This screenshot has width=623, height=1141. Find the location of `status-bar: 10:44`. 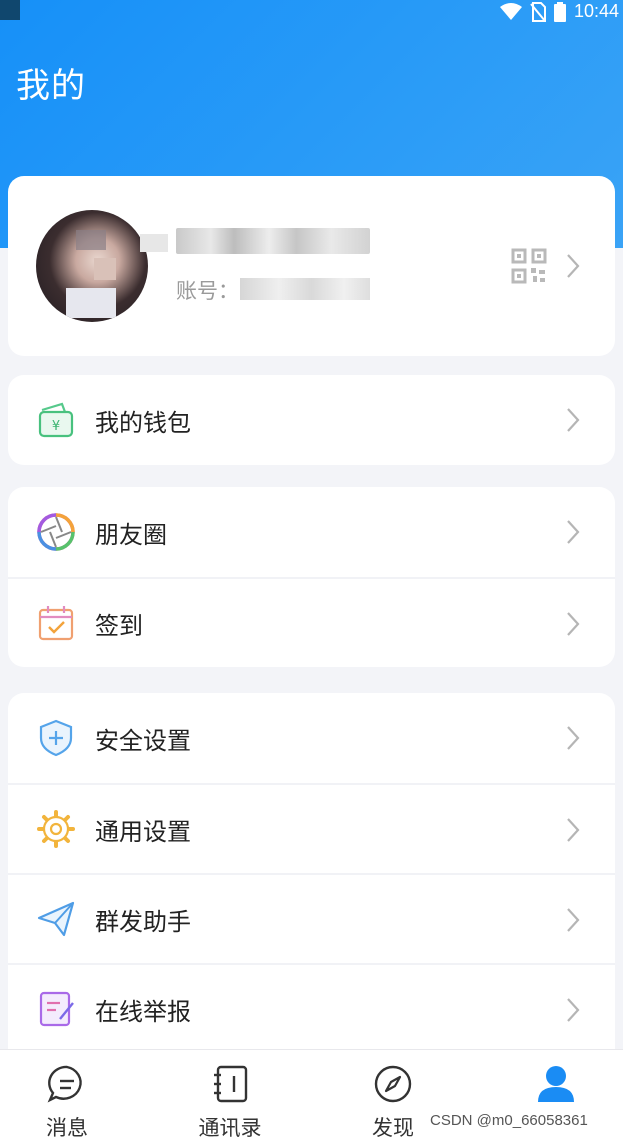

status-bar: 10:44 is located at coordinates (311, 12).